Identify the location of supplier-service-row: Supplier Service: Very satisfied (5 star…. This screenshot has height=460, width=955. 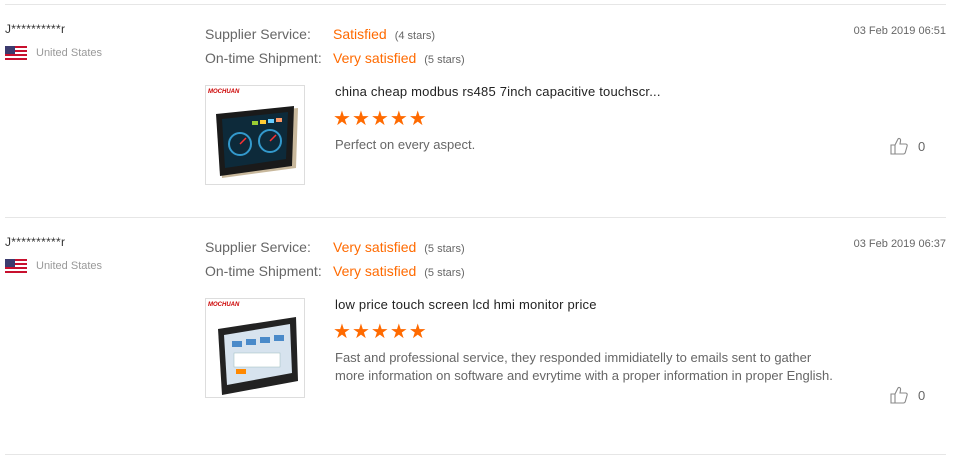
(335, 247).